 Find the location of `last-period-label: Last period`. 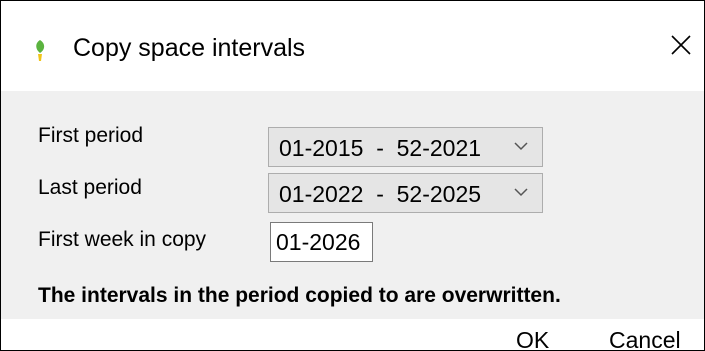

last-period-label: Last period is located at coordinates (90, 187).